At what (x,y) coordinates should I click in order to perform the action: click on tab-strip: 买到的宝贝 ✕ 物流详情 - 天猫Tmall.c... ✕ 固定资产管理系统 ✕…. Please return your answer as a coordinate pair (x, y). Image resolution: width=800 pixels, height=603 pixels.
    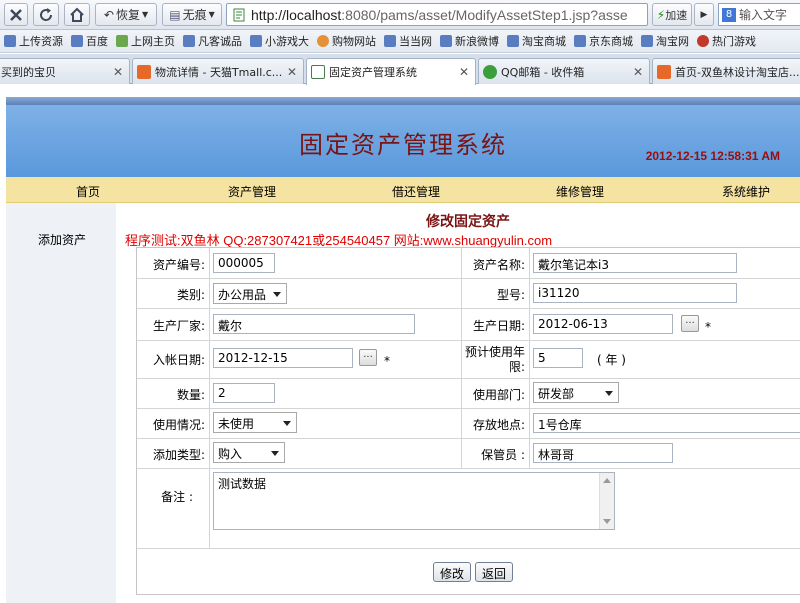
    Looking at the image, I should click on (400, 69).